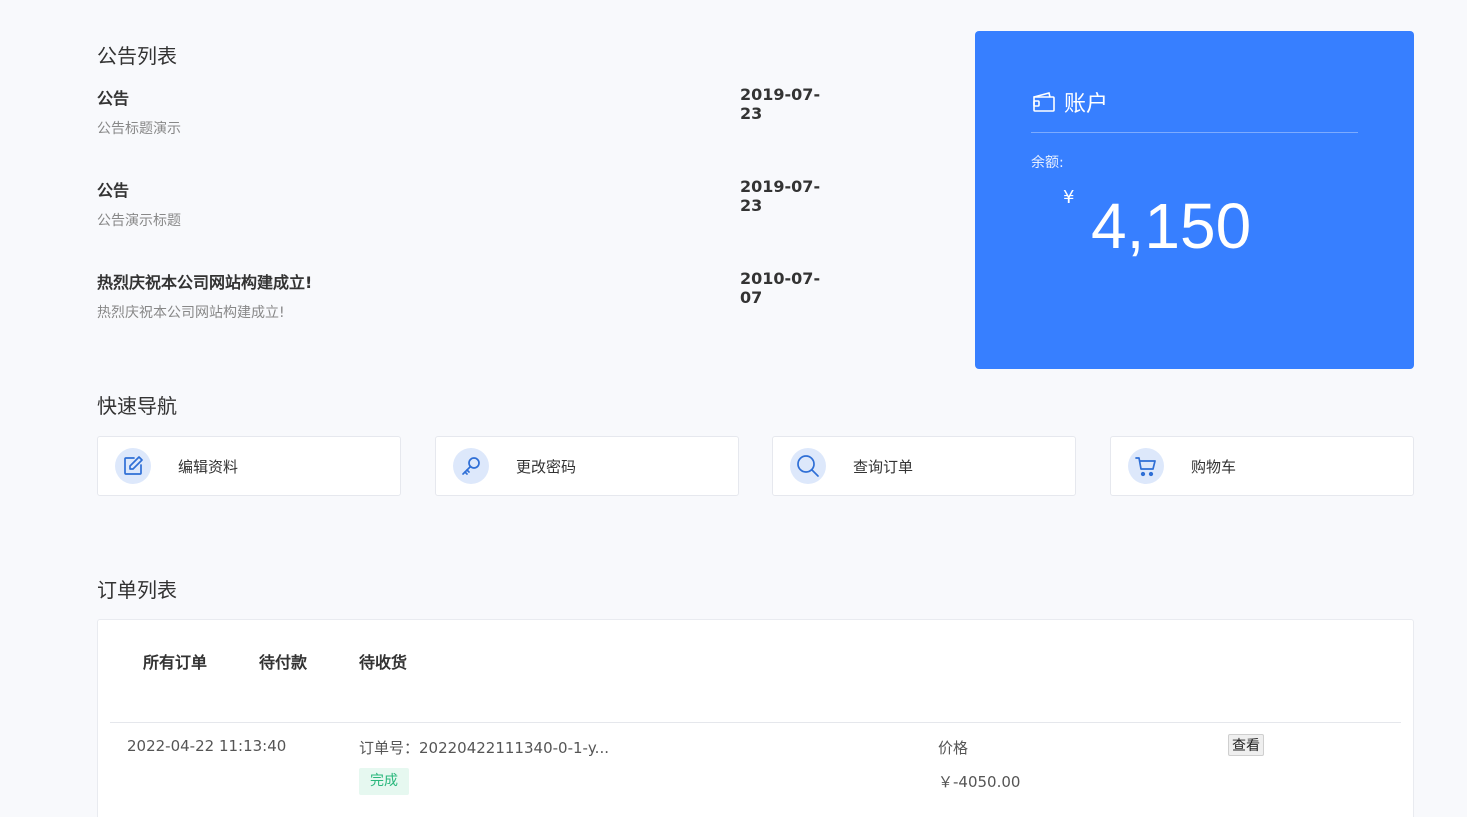  Describe the element at coordinates (204, 281) in the screenshot. I see `notice-title: 热烈庆祝本公司网站构建成立!` at that location.